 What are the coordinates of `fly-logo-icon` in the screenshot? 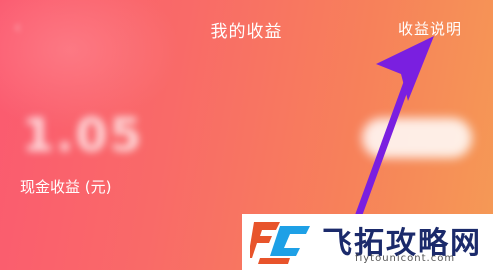 It's located at (280, 243).